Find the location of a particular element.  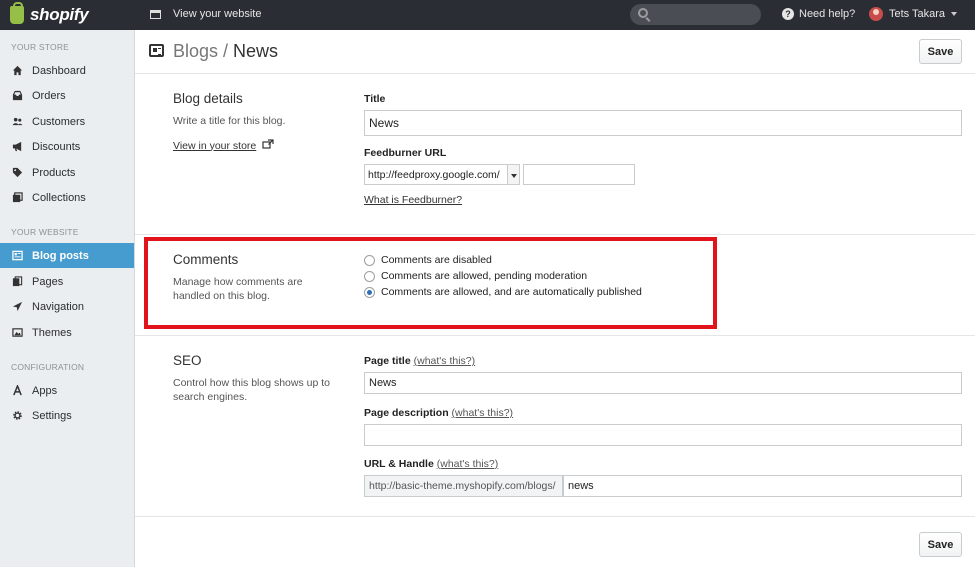

page-description-label-text: Page description is located at coordinates (406, 413).